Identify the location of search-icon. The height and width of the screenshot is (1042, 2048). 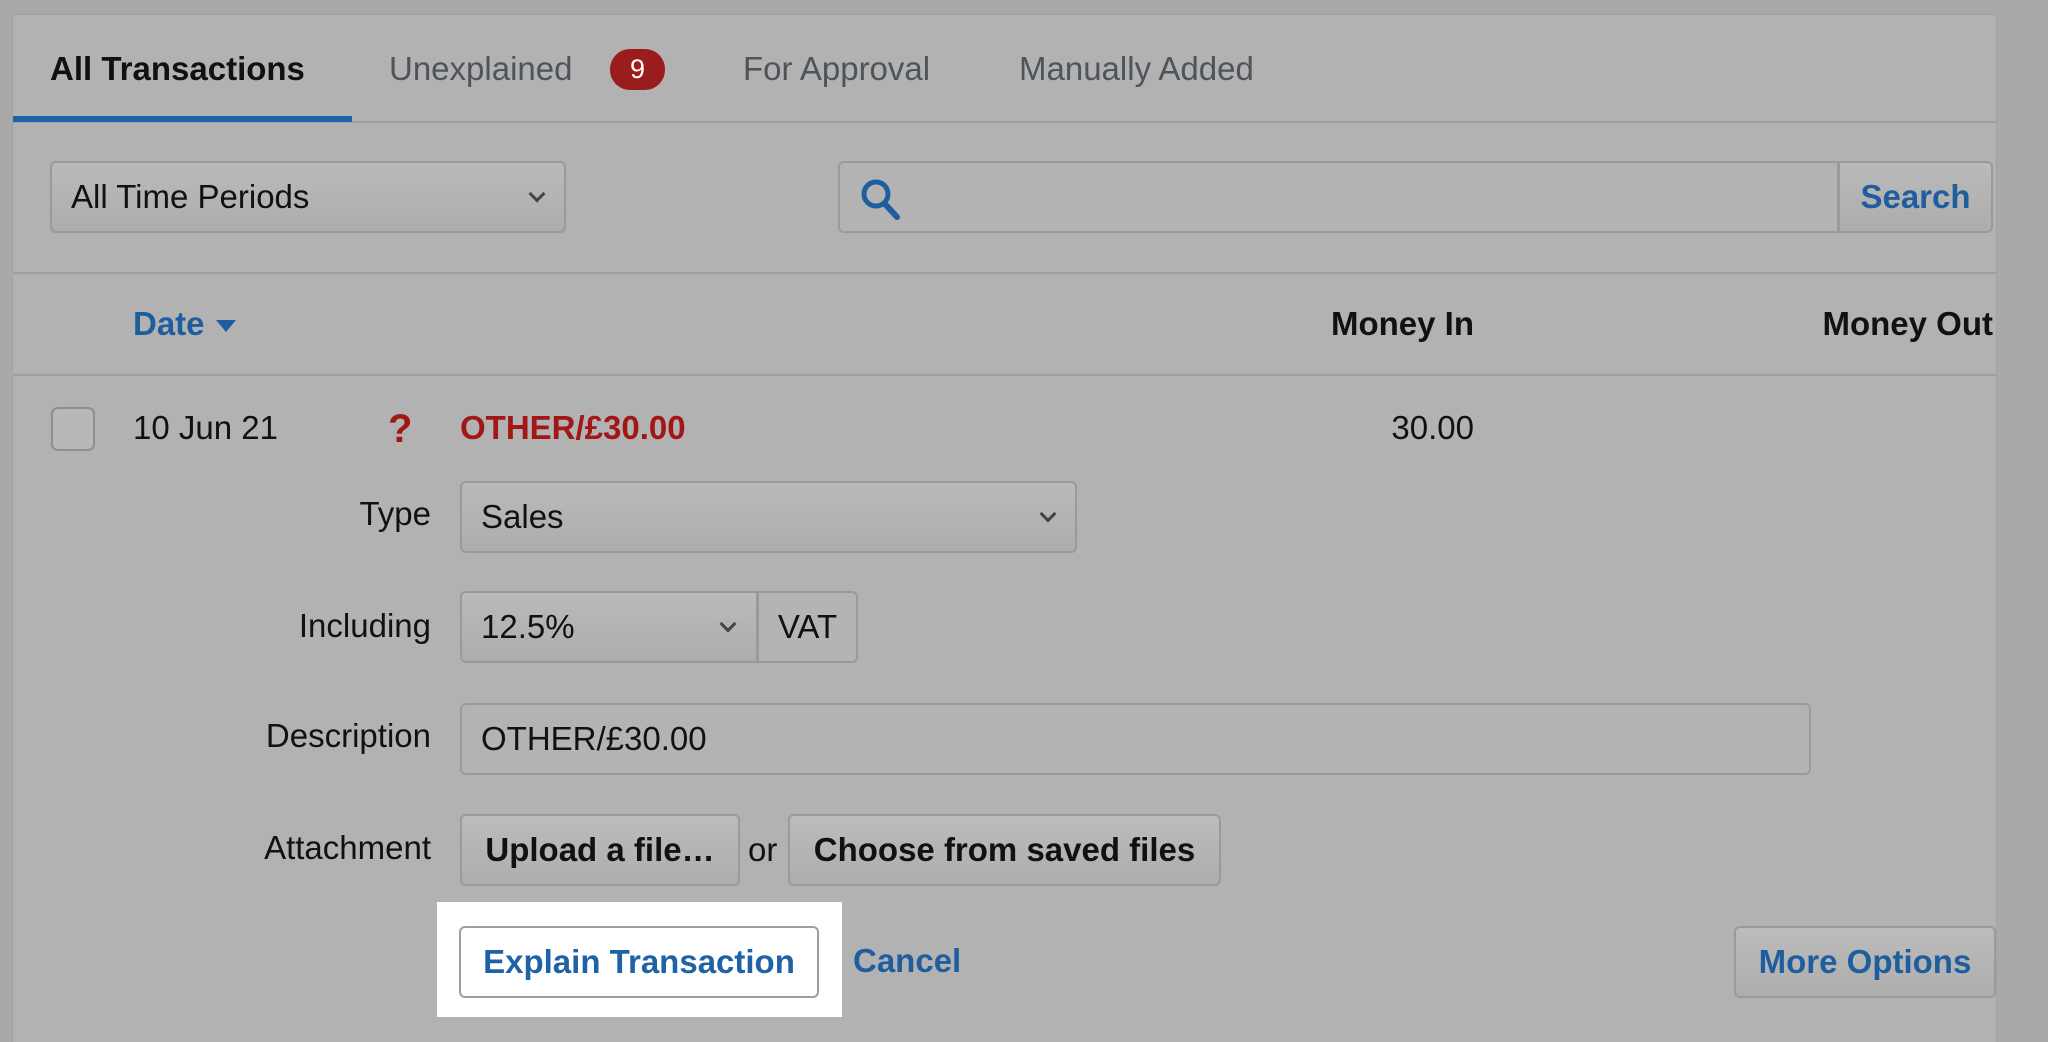
(880, 199).